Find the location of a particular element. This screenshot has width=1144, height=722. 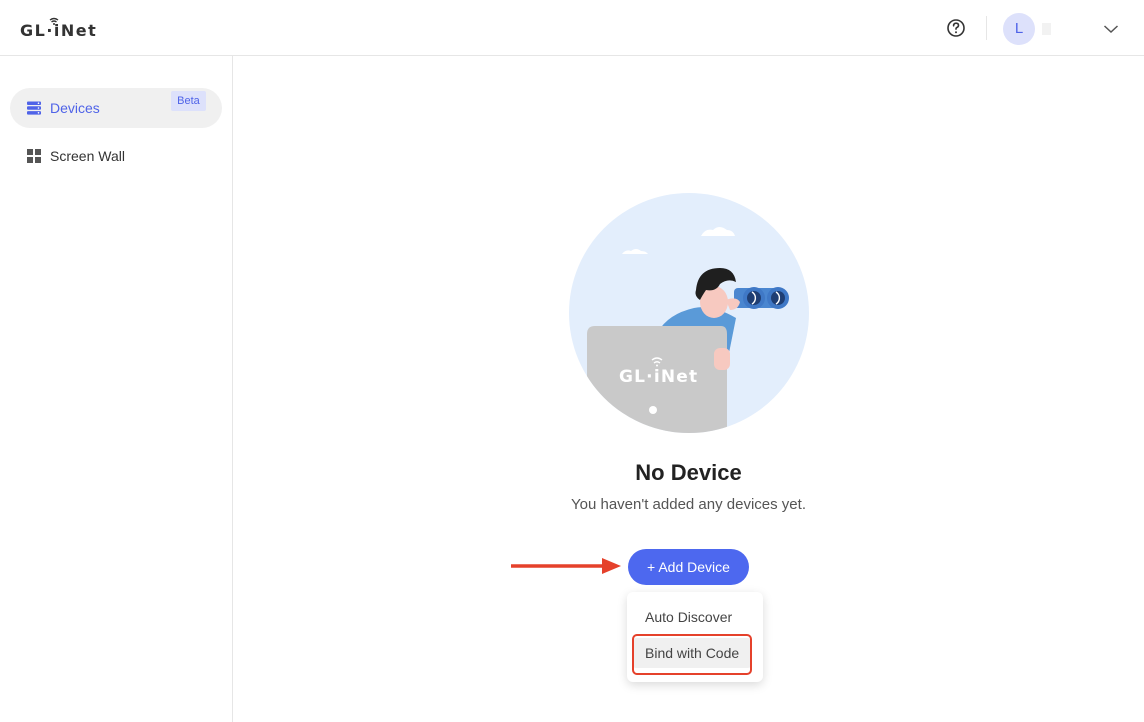

header-divider is located at coordinates (986, 28).